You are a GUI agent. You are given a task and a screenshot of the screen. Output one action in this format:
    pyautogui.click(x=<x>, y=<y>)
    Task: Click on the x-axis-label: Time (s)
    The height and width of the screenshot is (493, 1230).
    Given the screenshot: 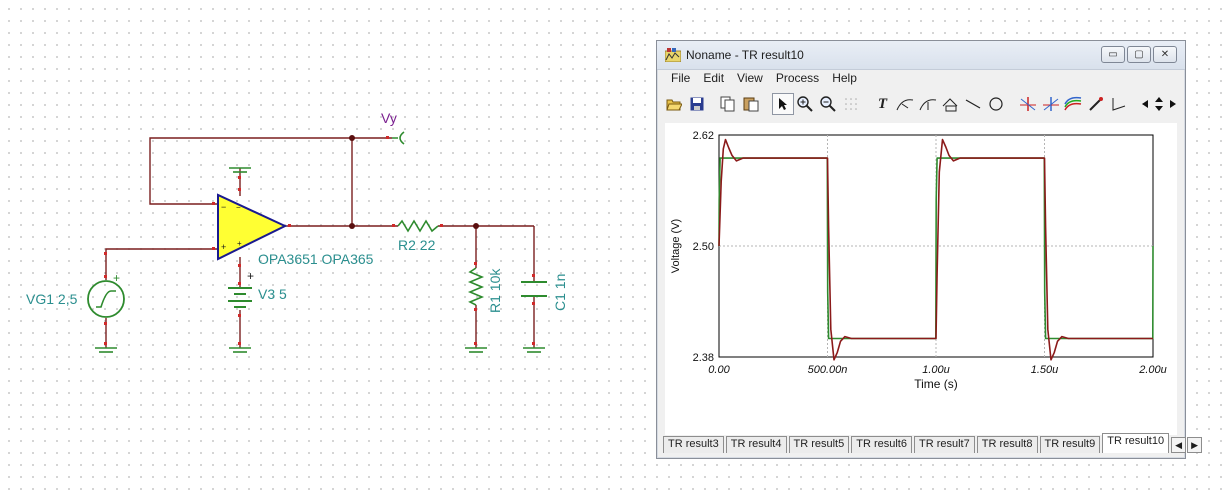 What is the action you would take?
    pyautogui.click(x=936, y=384)
    